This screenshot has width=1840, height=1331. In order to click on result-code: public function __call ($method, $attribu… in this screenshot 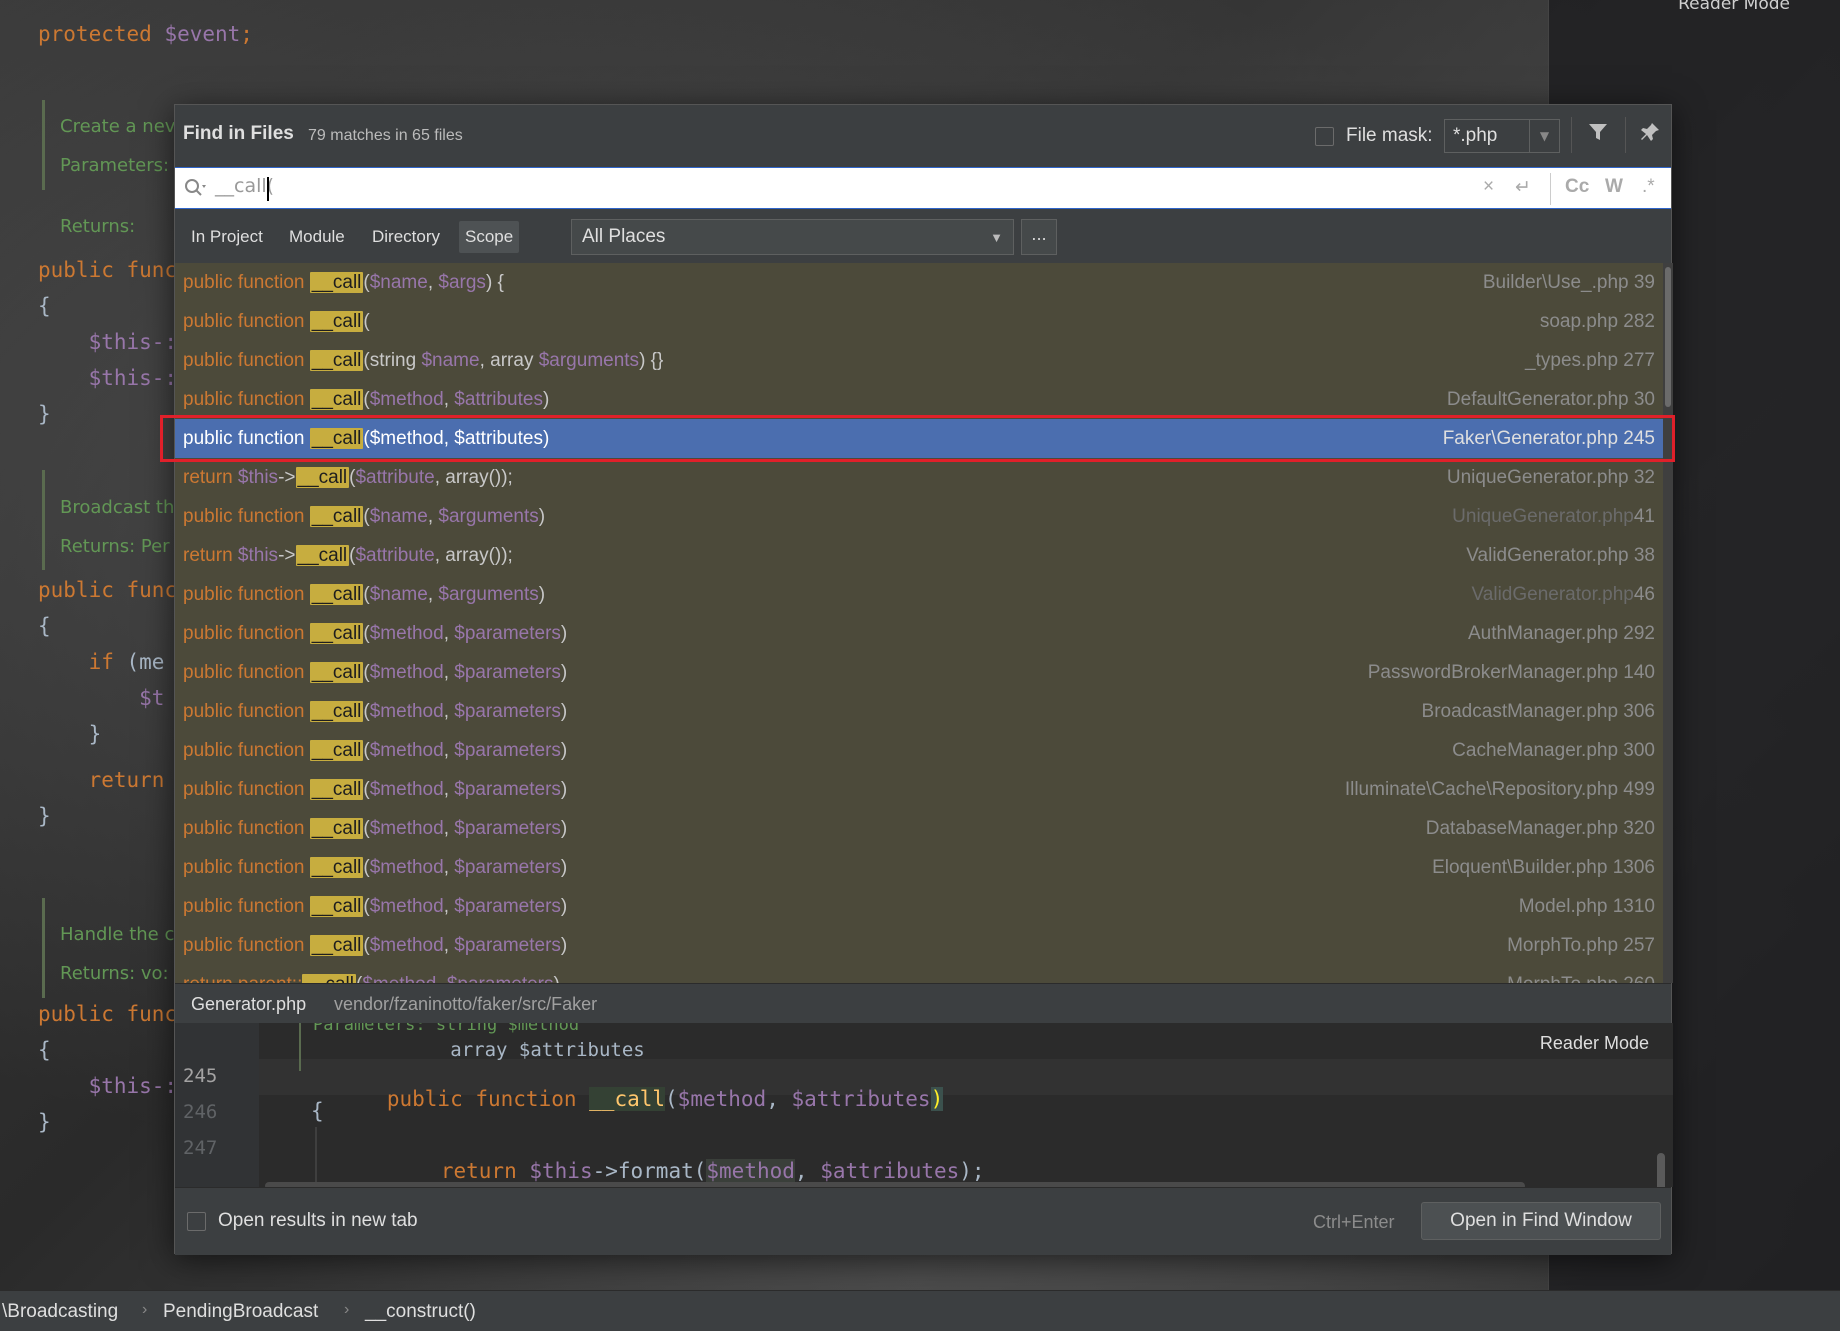, I will do `click(366, 399)`.